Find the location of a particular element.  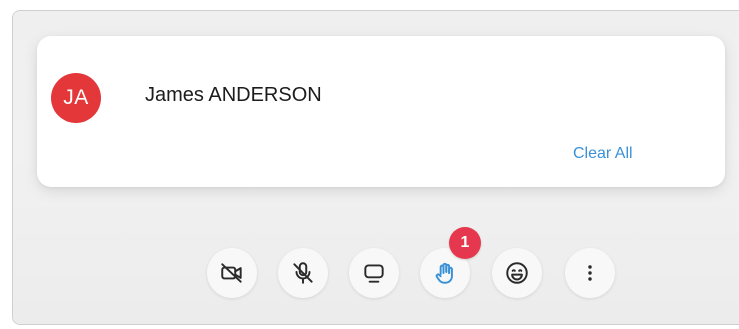

reactions-button is located at coordinates (517, 273).